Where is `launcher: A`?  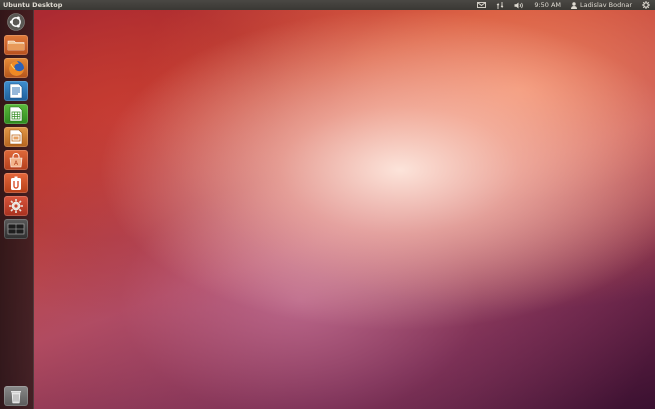 launcher: A is located at coordinates (17, 209).